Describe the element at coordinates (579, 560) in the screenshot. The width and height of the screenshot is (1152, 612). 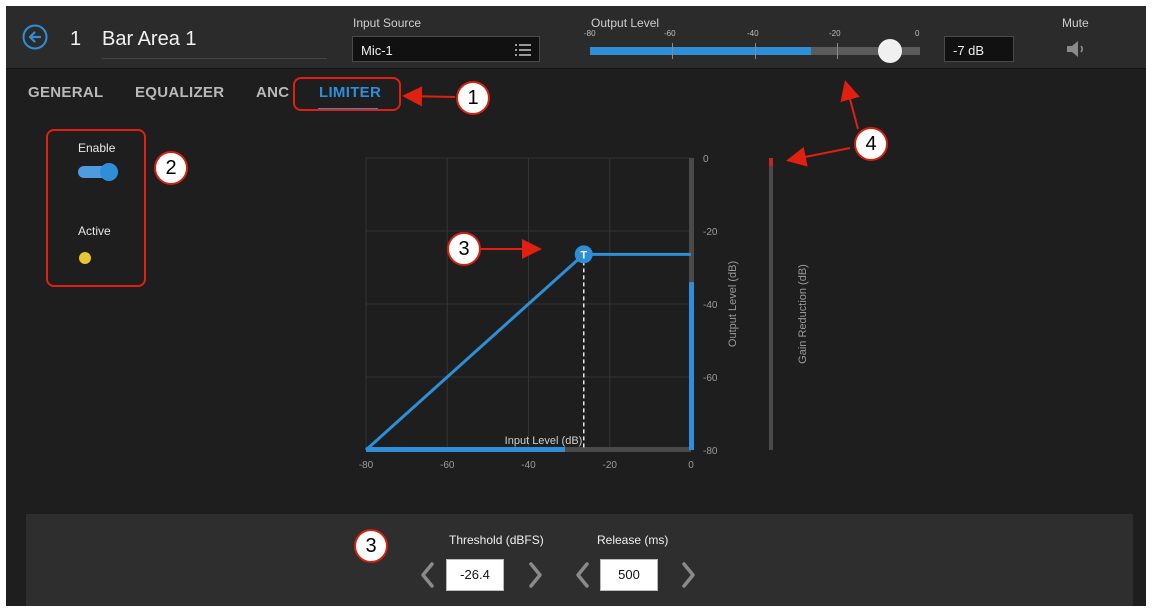
I see `limiter-controls-panel: Threshold (dBFS) -26.4 Release (ms) 500` at that location.